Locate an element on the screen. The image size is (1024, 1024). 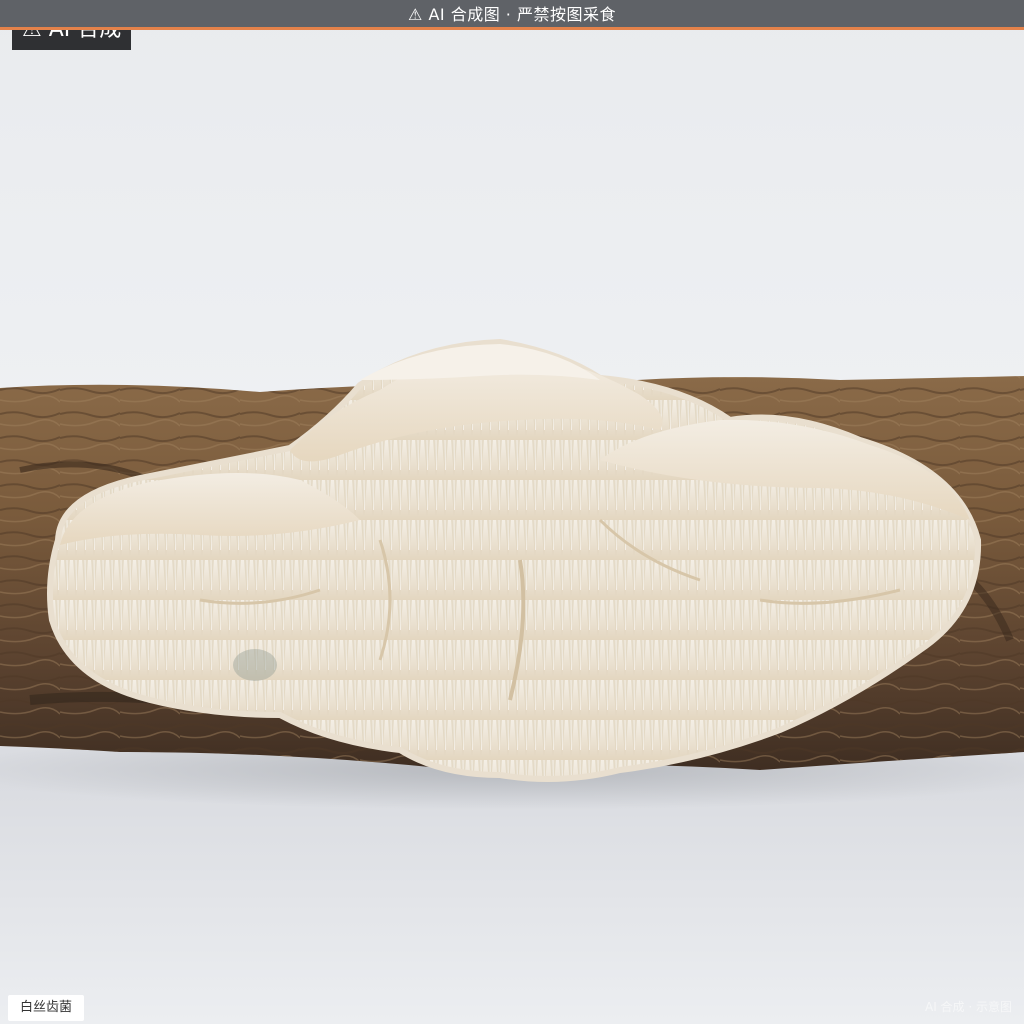
ai-warning-banner: ⚠ AI 合成图 · 严禁按图采食 is located at coordinates (512, 15).